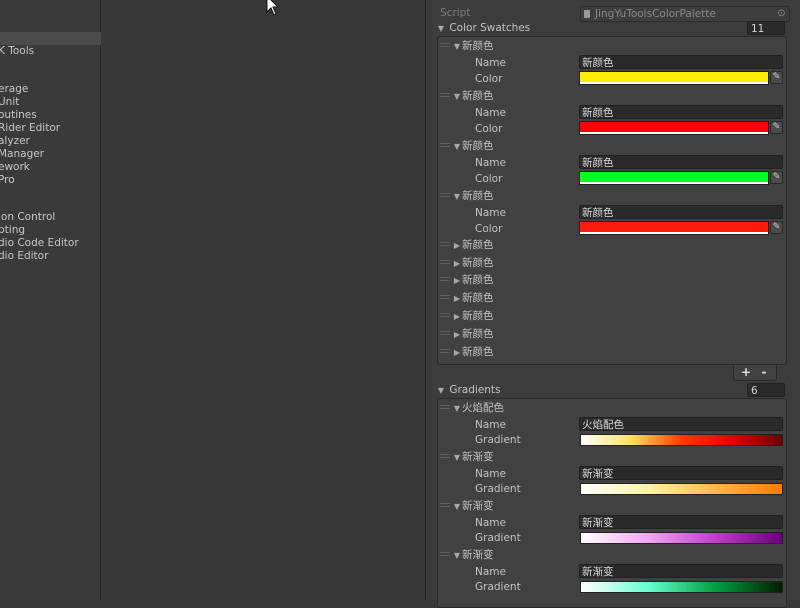 The image size is (800, 608). Describe the element at coordinates (51, 167) in the screenshot. I see `sidebar-item: ework` at that location.